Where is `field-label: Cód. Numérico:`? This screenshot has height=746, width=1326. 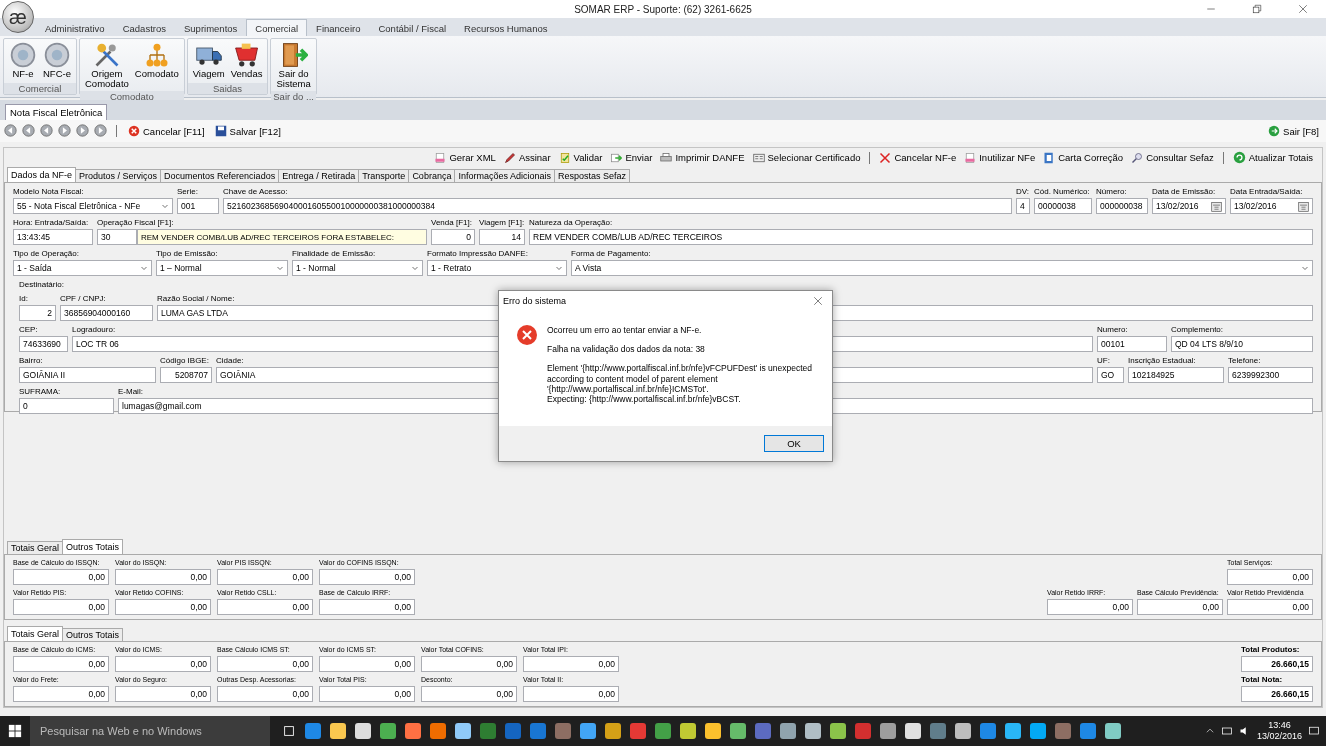 field-label: Cód. Numérico: is located at coordinates (1062, 191).